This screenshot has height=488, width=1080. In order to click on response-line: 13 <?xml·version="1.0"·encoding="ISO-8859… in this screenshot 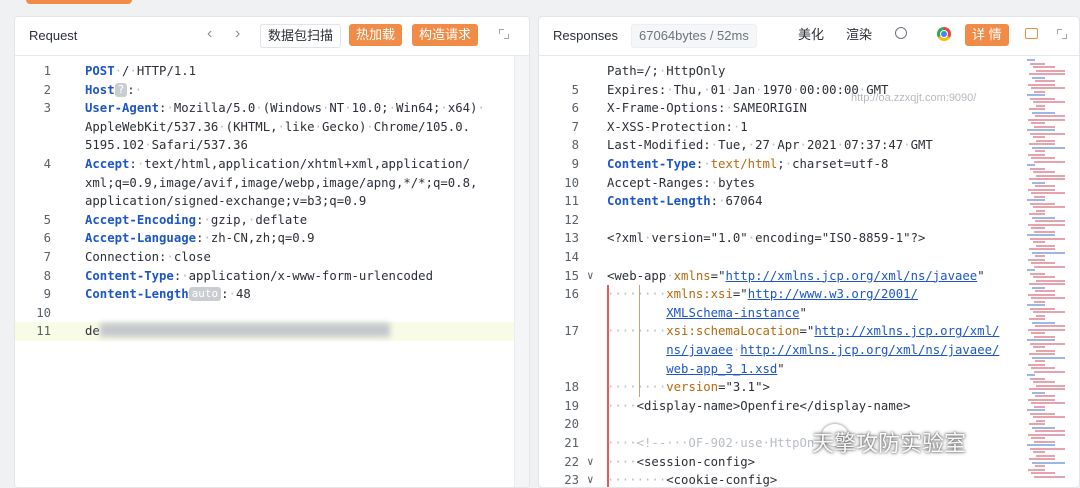, I will do `click(809, 238)`.